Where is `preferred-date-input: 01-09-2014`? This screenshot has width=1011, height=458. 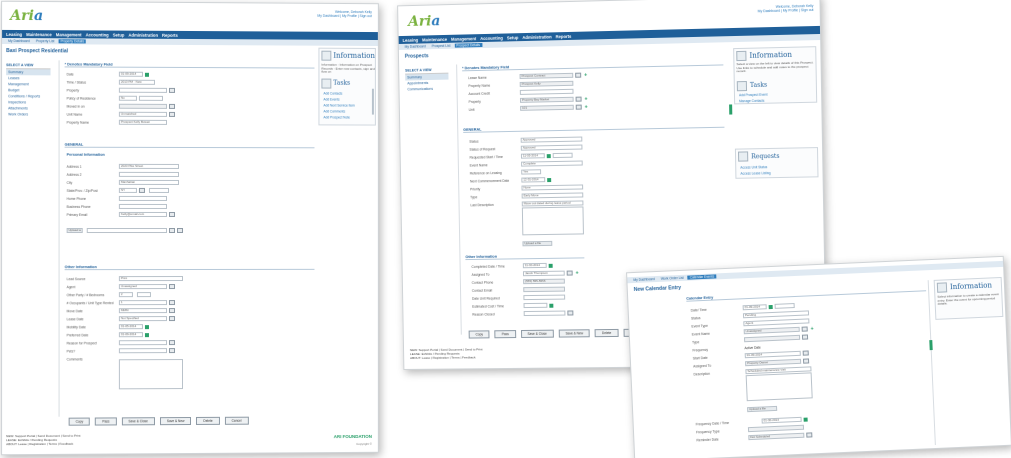 preferred-date-input: 01-09-2014 is located at coordinates (130, 335).